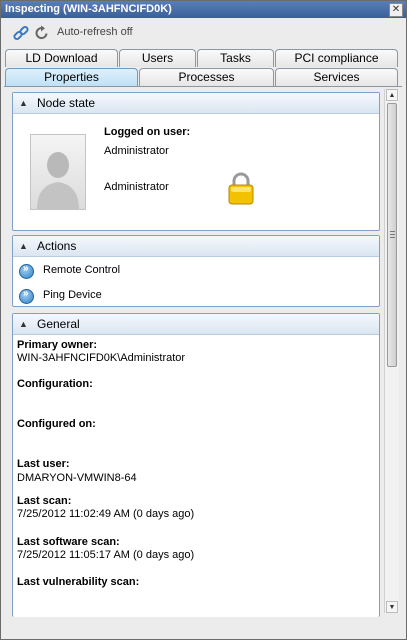 This screenshot has width=407, height=640. I want to click on tab-properties: Properties, so click(71, 77).